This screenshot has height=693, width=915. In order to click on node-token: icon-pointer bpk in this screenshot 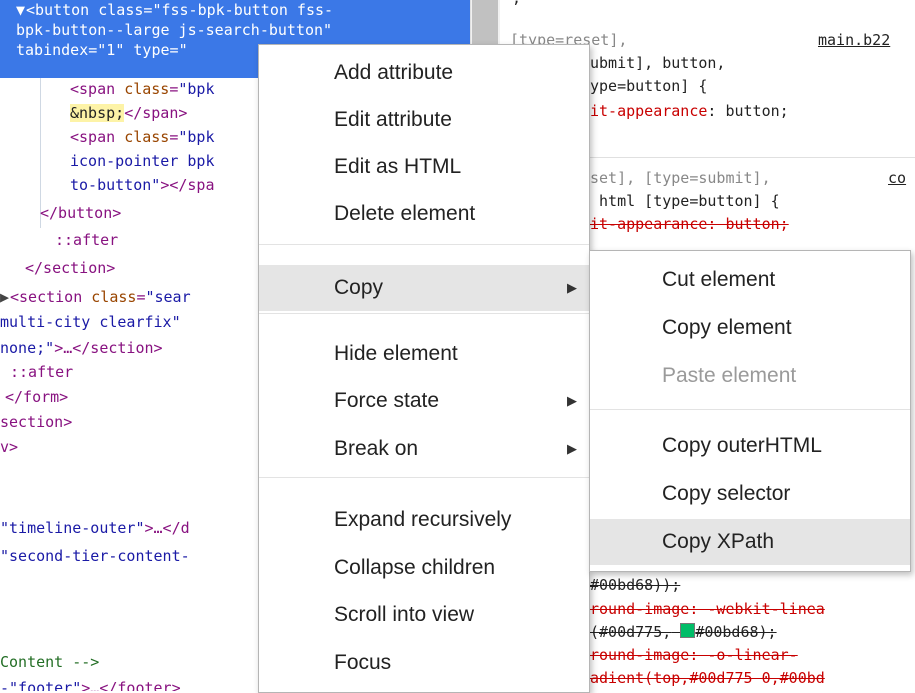, I will do `click(142, 161)`.